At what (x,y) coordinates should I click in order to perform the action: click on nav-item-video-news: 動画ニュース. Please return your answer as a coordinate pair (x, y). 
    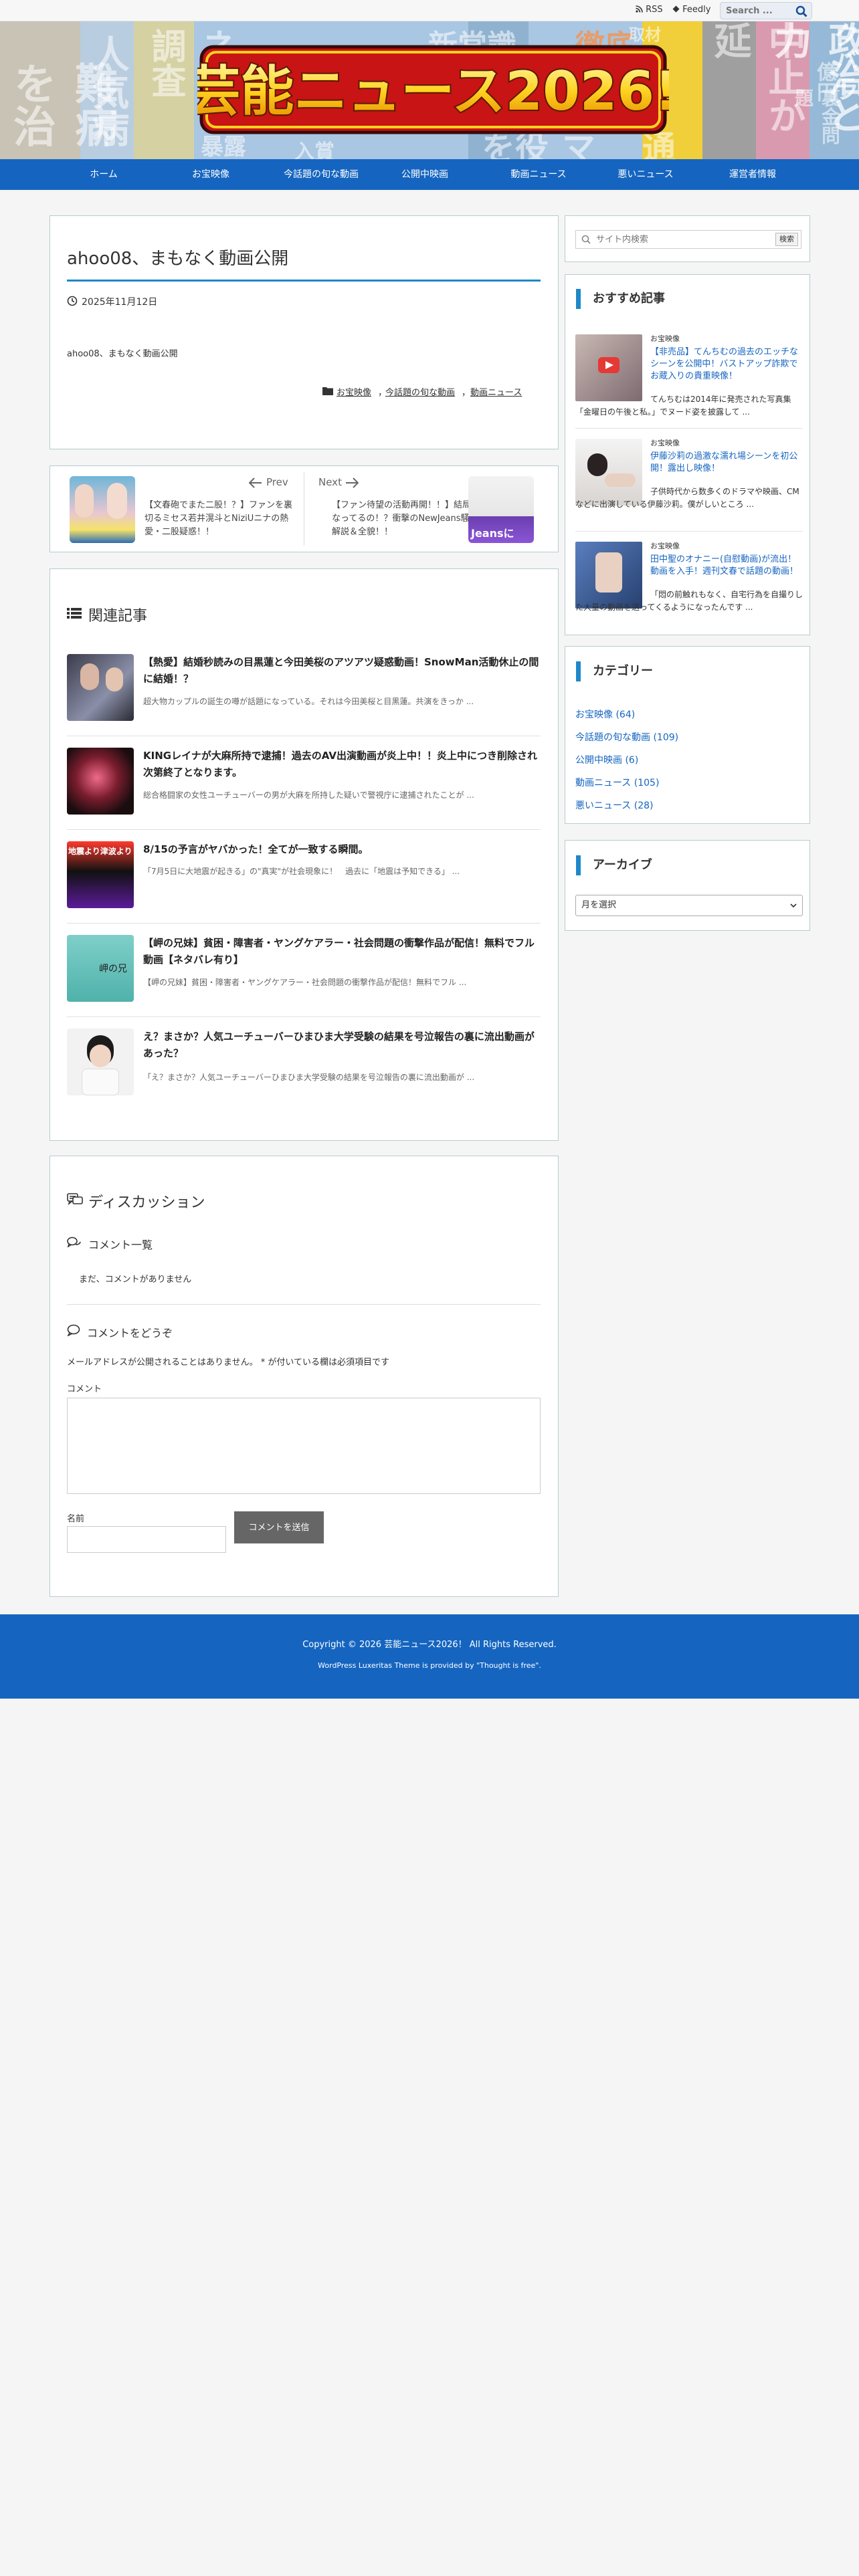
    Looking at the image, I should click on (538, 174).